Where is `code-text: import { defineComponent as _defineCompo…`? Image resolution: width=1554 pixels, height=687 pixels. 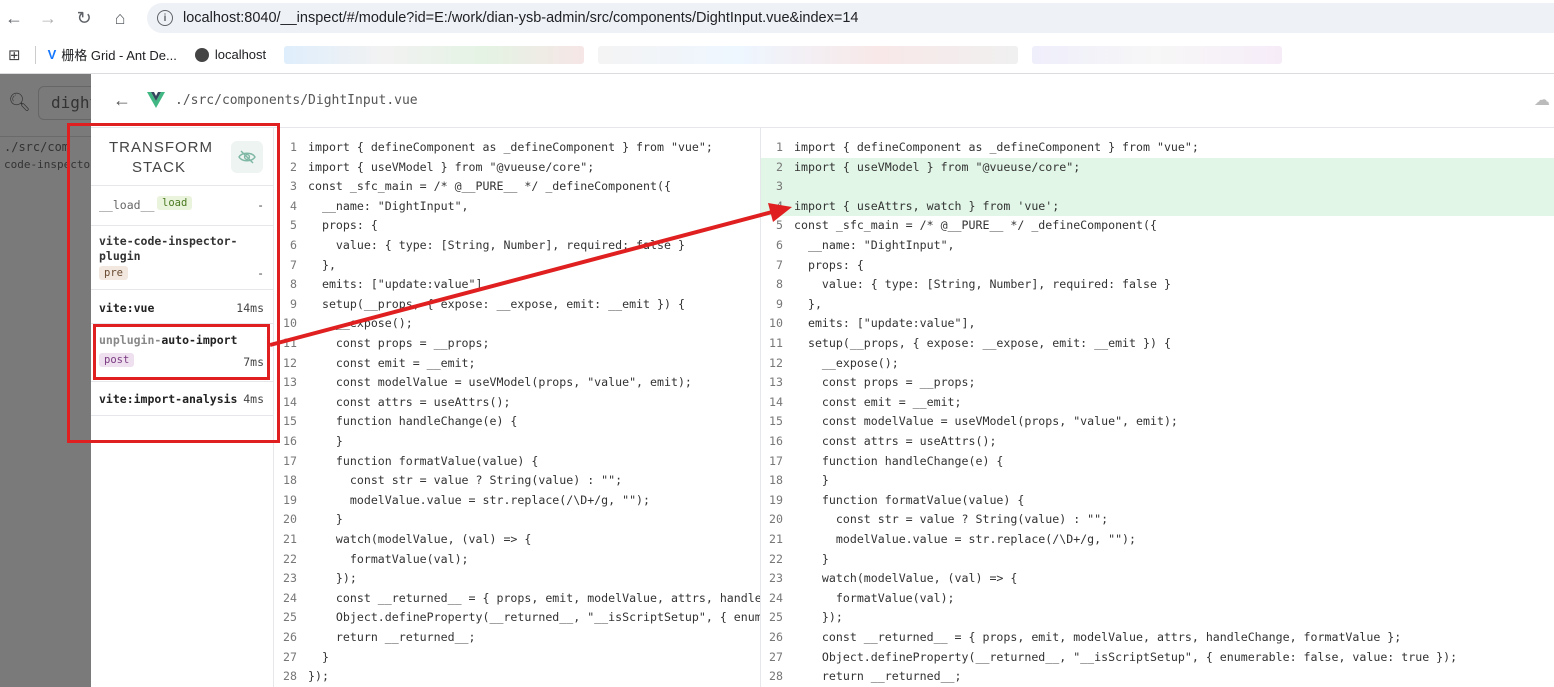
code-text: import { defineComponent as _defineCompo… is located at coordinates (996, 147).